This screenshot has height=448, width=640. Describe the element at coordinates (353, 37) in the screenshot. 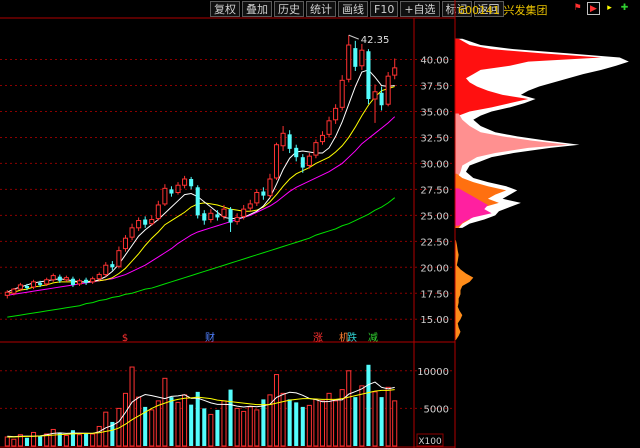

I see `high-pointer` at that location.